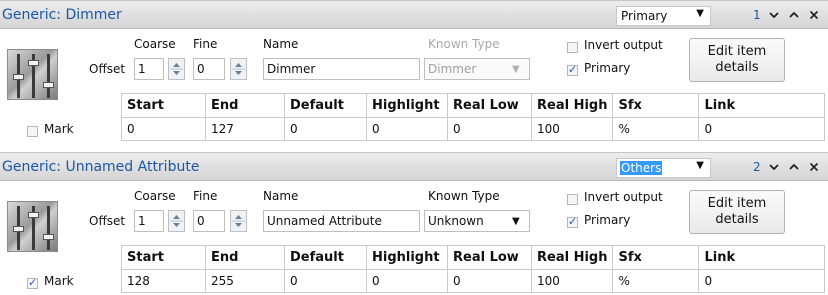 The height and width of the screenshot is (295, 828). I want to click on table-row: 128 255 0 0 0 100 % 0, so click(473, 281).